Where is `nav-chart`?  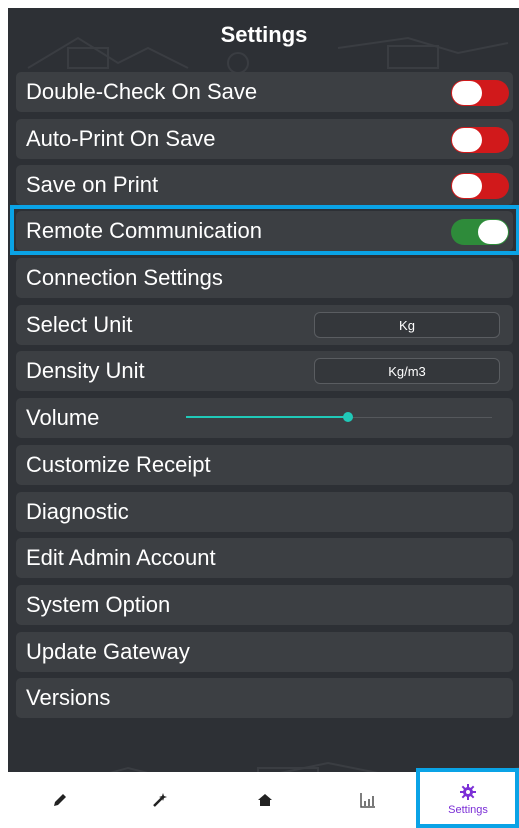 nav-chart is located at coordinates (368, 800).